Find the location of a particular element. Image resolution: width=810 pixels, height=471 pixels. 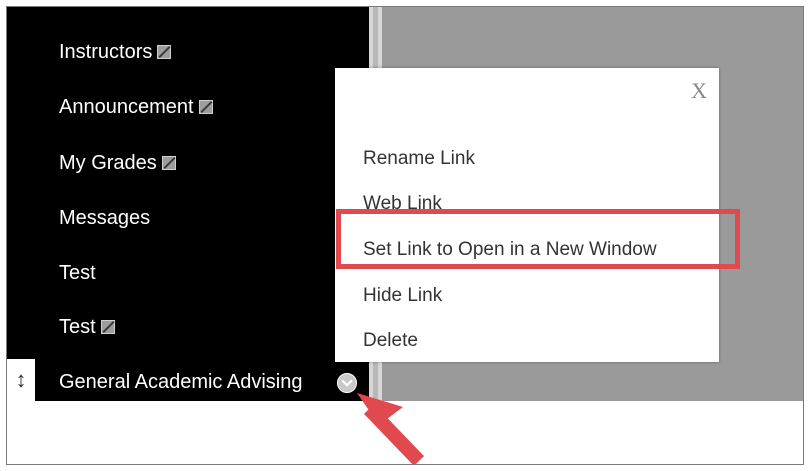

menu-item-my-grades: My Grades is located at coordinates (117, 163).